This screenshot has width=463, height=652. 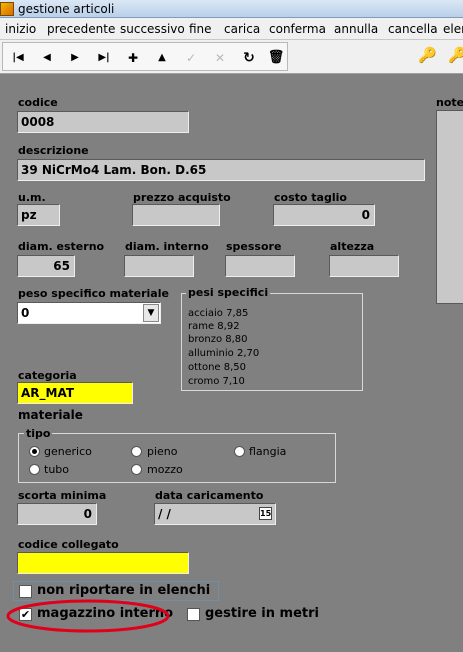 I want to click on radio-generico, so click(x=34, y=451).